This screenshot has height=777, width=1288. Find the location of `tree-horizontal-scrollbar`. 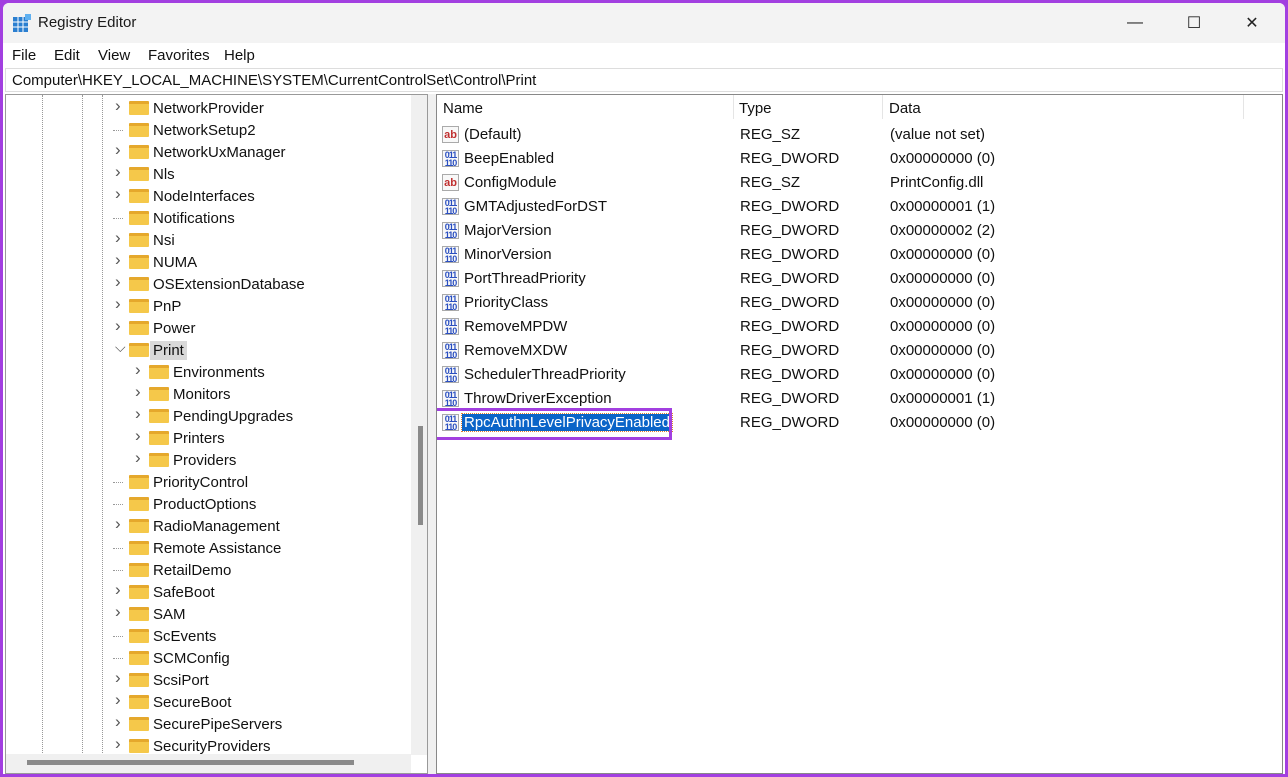

tree-horizontal-scrollbar is located at coordinates (208, 763).